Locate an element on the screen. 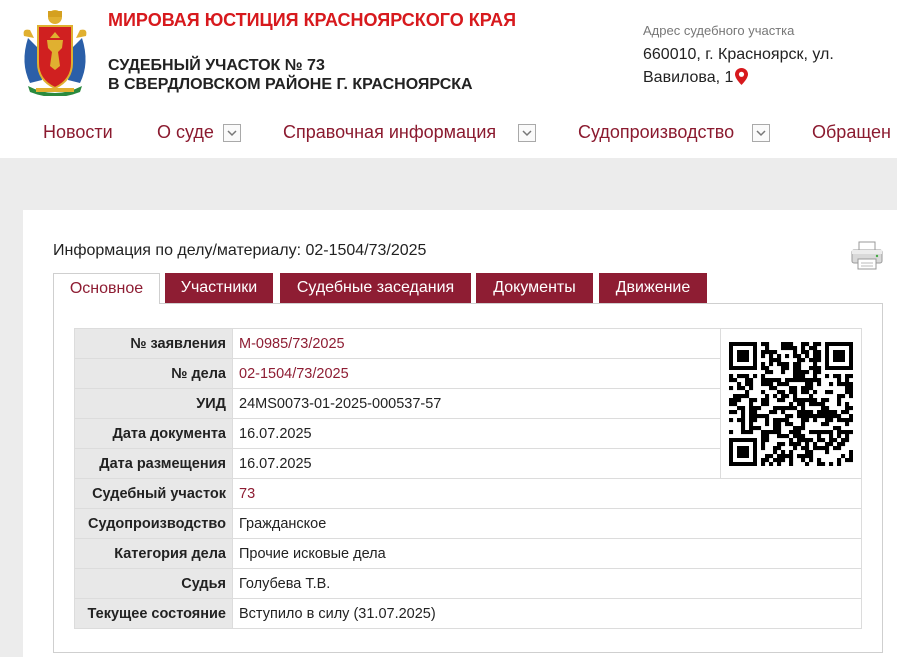 This screenshot has width=897, height=657. court-district-link: 73 is located at coordinates (547, 493).